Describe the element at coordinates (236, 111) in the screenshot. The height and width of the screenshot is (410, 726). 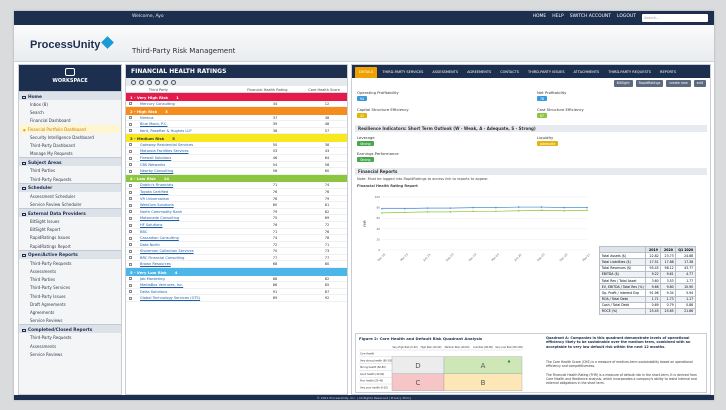
I see `risk-tier-header: 2 - High Risk 3` at that location.